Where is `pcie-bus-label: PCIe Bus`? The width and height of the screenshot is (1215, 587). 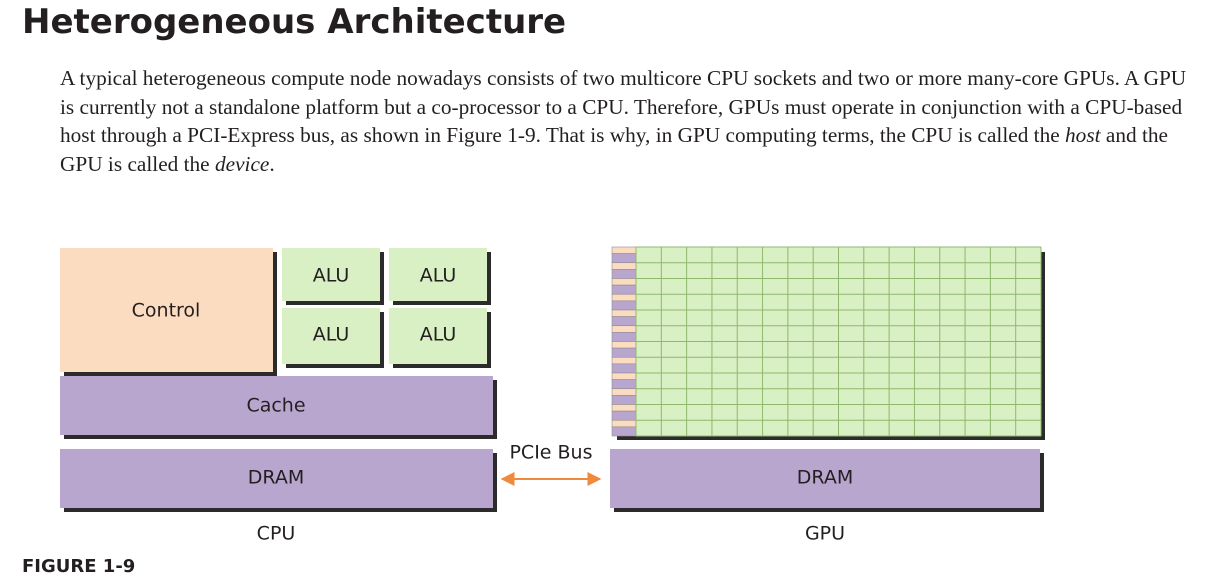
pcie-bus-label: PCIe Bus is located at coordinates (550, 453).